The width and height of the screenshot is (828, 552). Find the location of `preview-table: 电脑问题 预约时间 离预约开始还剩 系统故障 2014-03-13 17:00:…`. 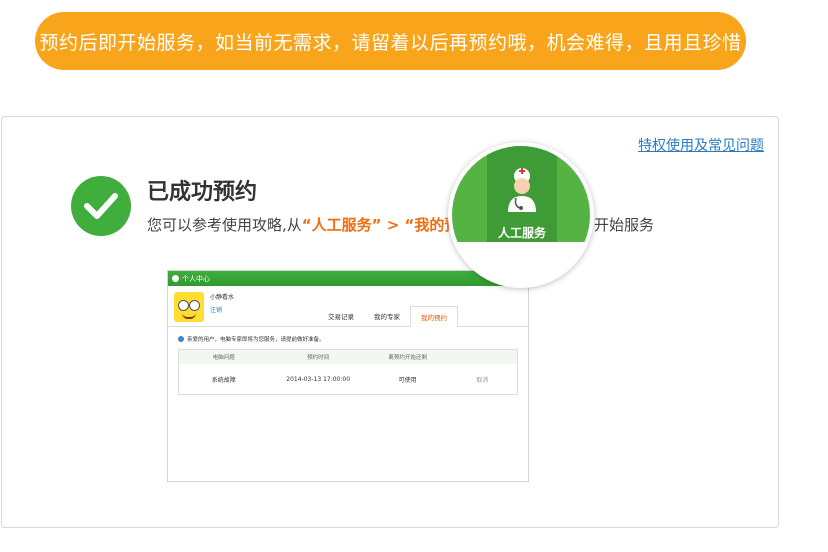

preview-table: 电脑问题 预约时间 离预约开始还剩 系统故障 2014-03-13 17:00:… is located at coordinates (348, 372).